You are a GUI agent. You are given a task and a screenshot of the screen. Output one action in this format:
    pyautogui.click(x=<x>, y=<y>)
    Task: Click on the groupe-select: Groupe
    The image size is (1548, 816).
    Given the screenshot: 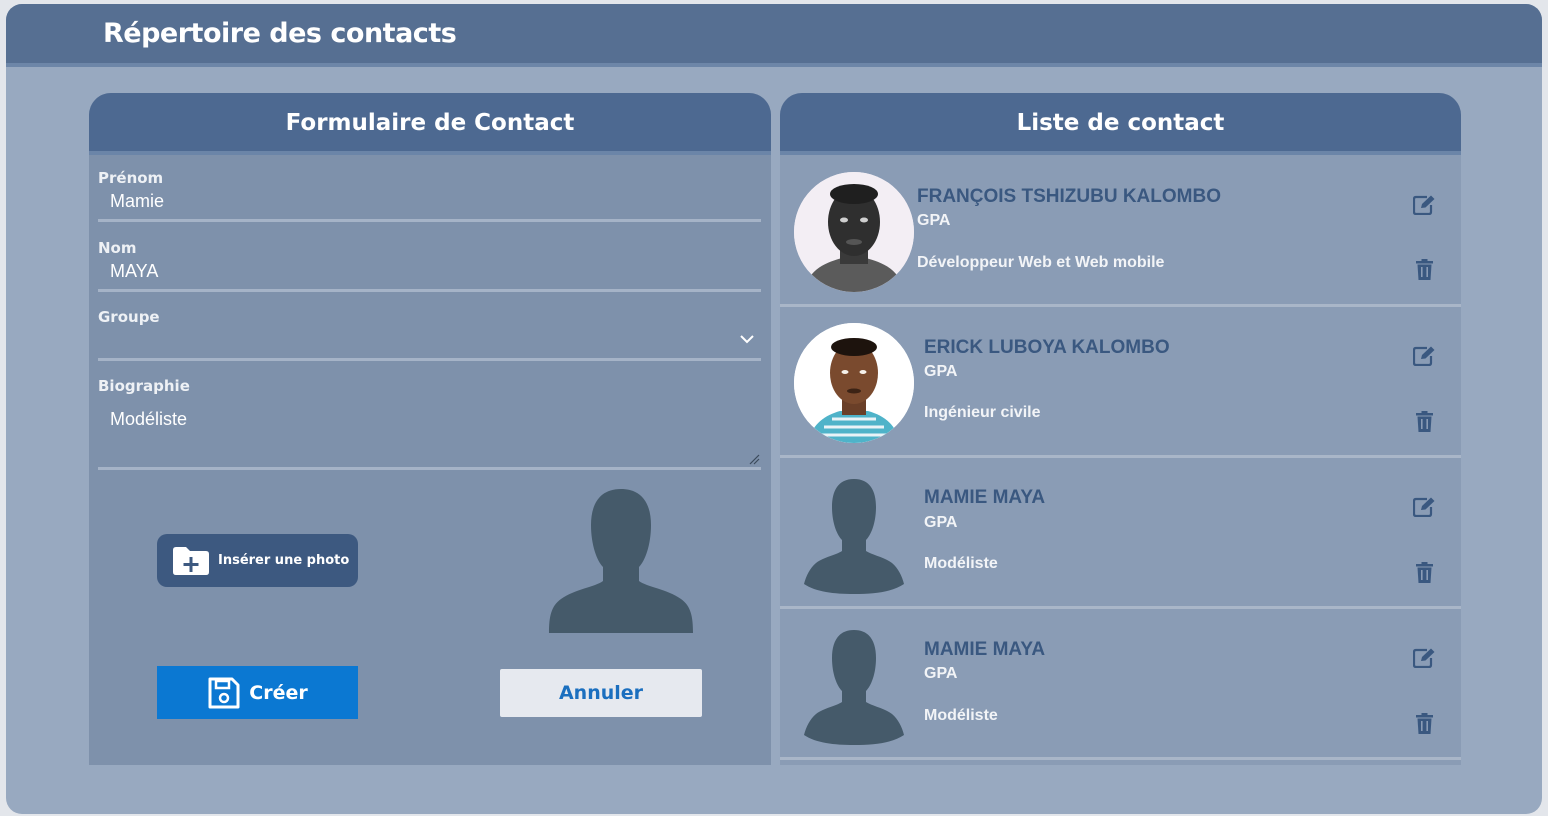 What is the action you would take?
    pyautogui.click(x=429, y=332)
    